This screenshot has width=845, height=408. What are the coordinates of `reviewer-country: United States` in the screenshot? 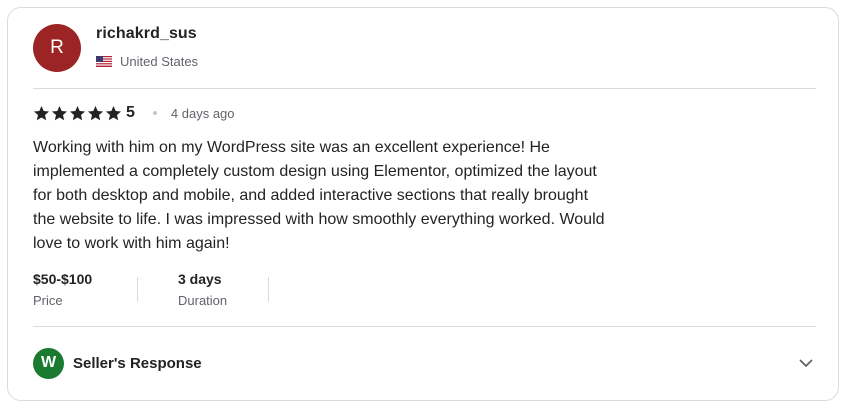 It's located at (147, 61).